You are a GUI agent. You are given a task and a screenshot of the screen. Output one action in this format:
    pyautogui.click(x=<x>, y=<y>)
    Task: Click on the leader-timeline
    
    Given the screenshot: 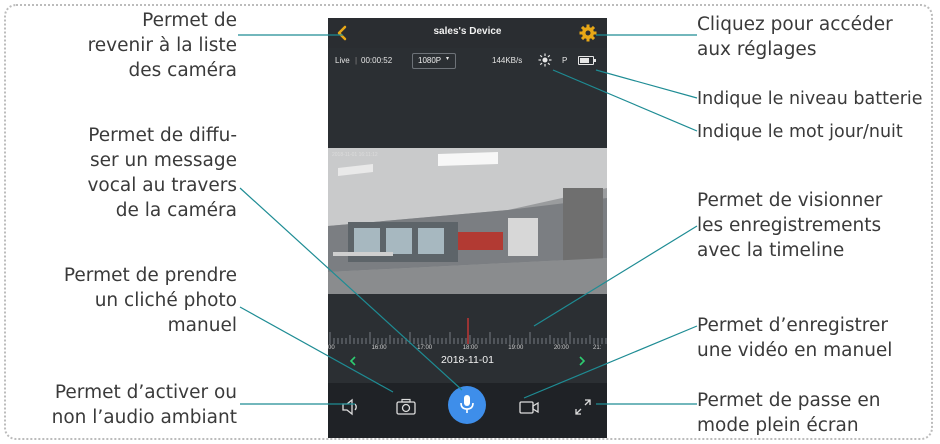 What is the action you would take?
    pyautogui.click(x=615, y=276)
    